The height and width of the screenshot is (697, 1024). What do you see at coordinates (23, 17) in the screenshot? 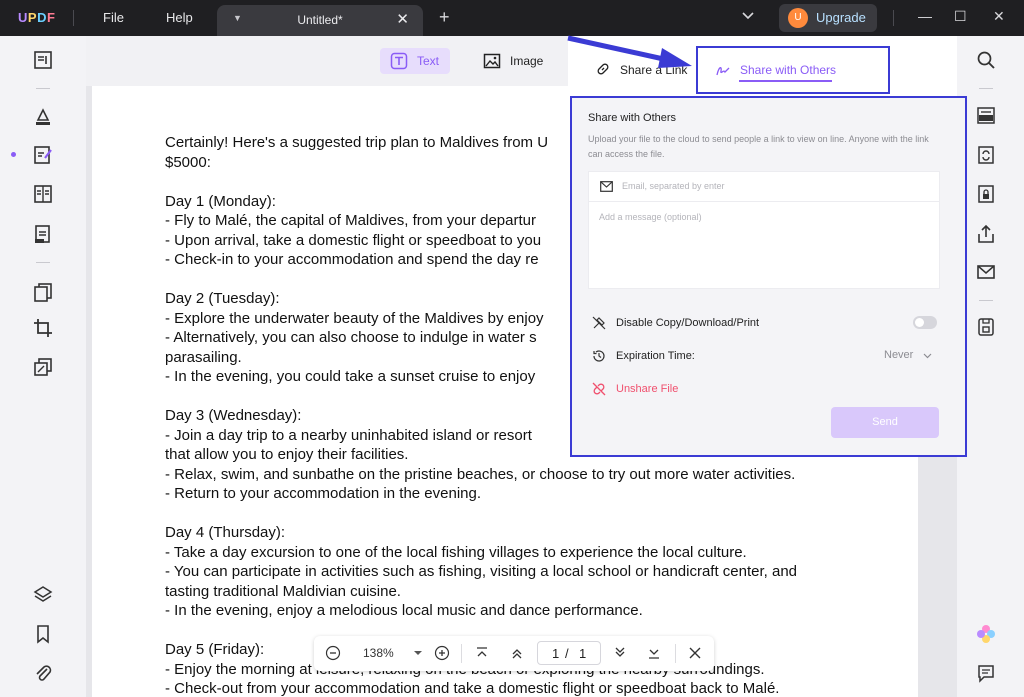
I see `logo-letter: U` at bounding box center [23, 17].